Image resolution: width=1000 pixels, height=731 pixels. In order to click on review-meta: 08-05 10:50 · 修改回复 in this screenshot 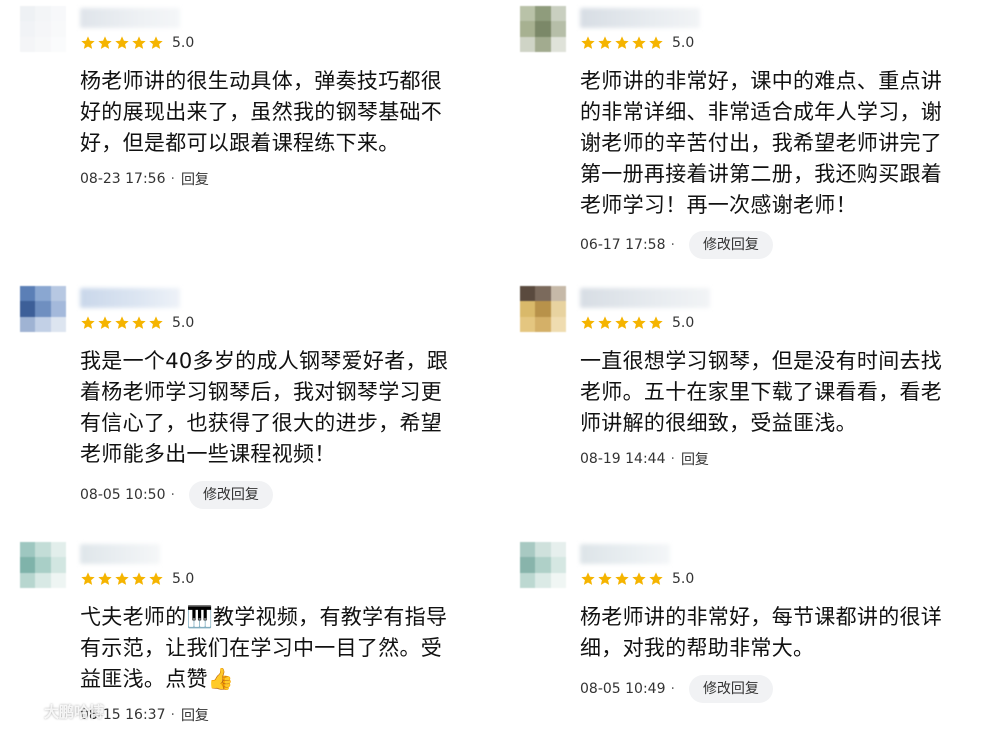, I will do `click(176, 495)`.